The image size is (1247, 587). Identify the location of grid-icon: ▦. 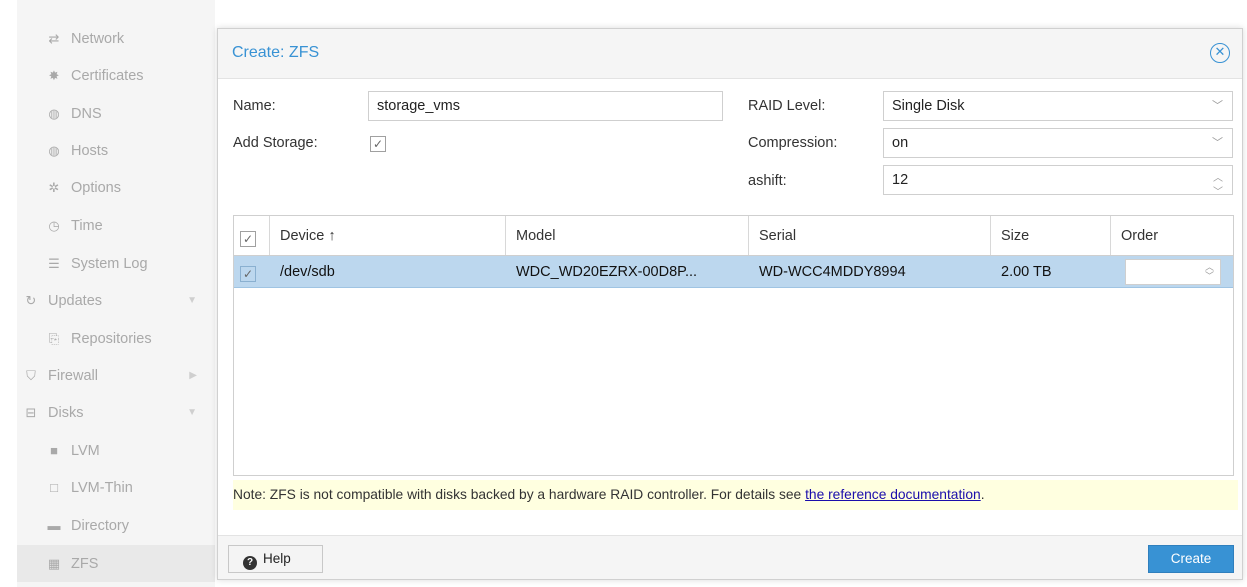
(54, 563).